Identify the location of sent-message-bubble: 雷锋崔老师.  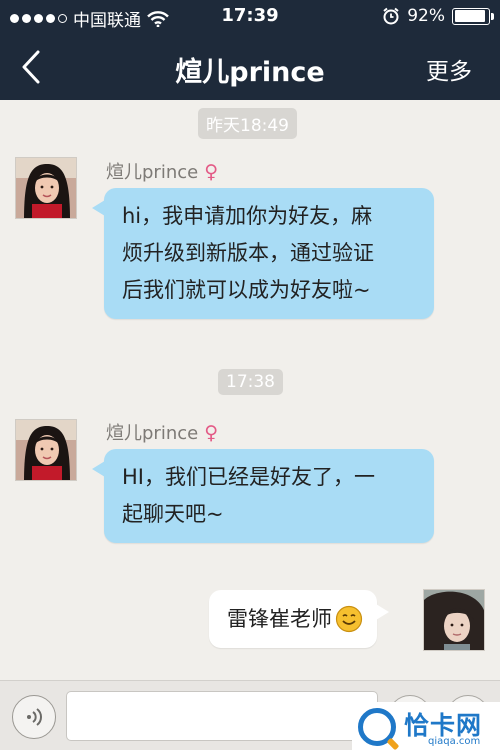
(299, 619).